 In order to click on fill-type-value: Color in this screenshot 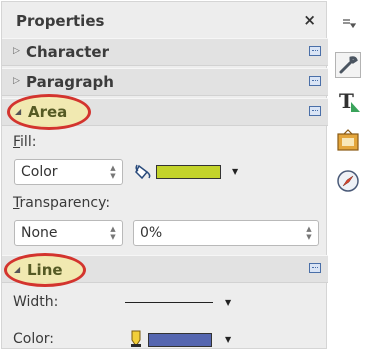, I will do `click(39, 172)`.